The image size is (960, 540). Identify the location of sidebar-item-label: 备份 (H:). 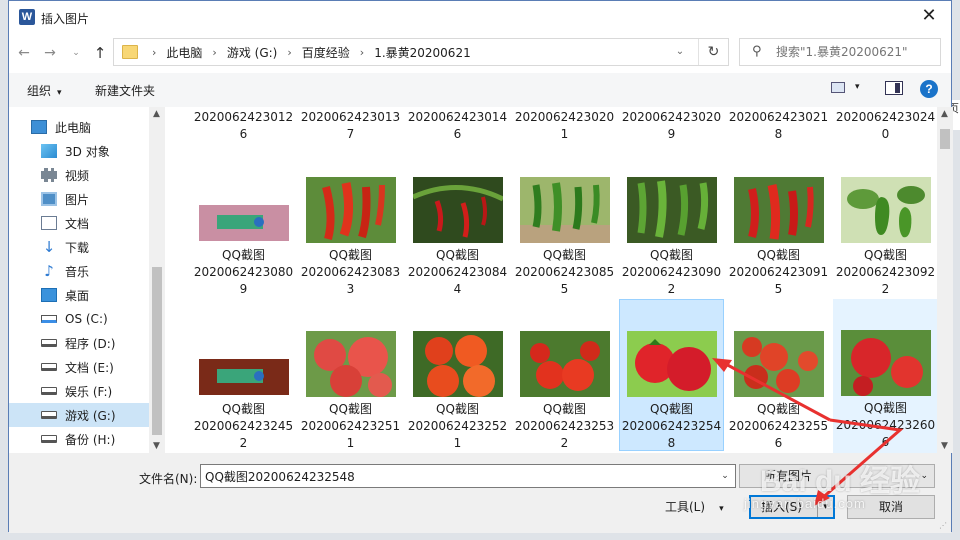
(90, 439).